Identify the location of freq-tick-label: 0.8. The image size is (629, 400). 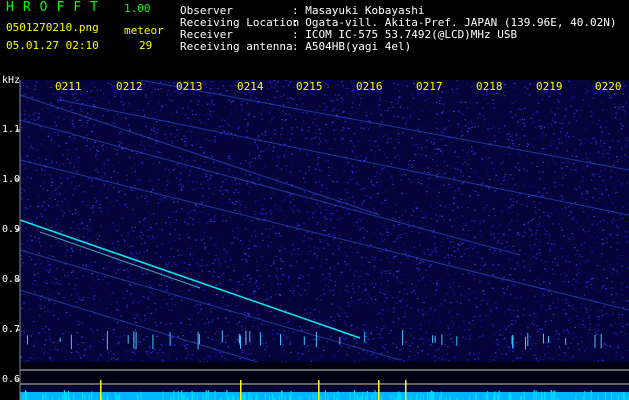
(11, 279).